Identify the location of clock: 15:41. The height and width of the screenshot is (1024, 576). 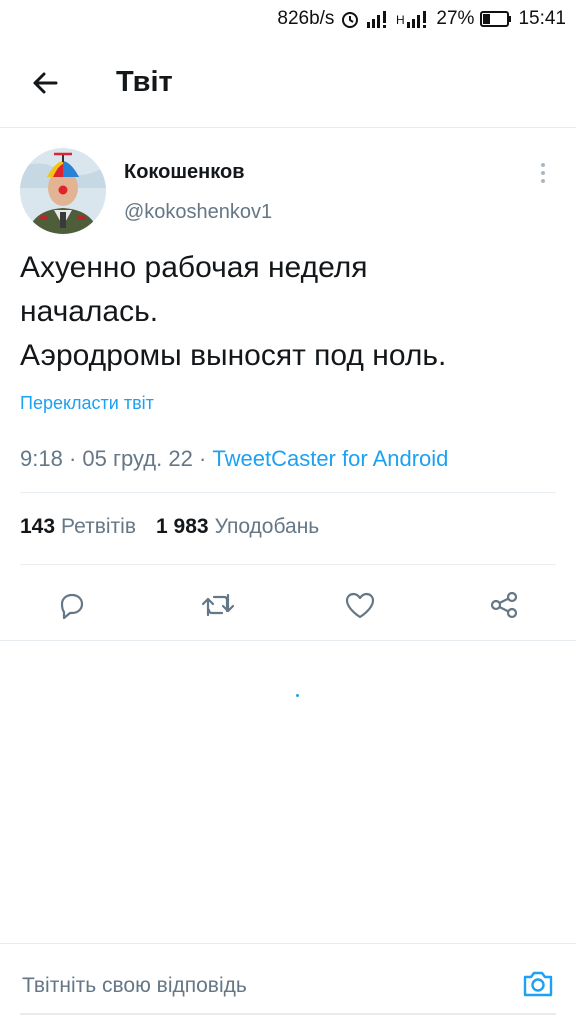
(542, 18).